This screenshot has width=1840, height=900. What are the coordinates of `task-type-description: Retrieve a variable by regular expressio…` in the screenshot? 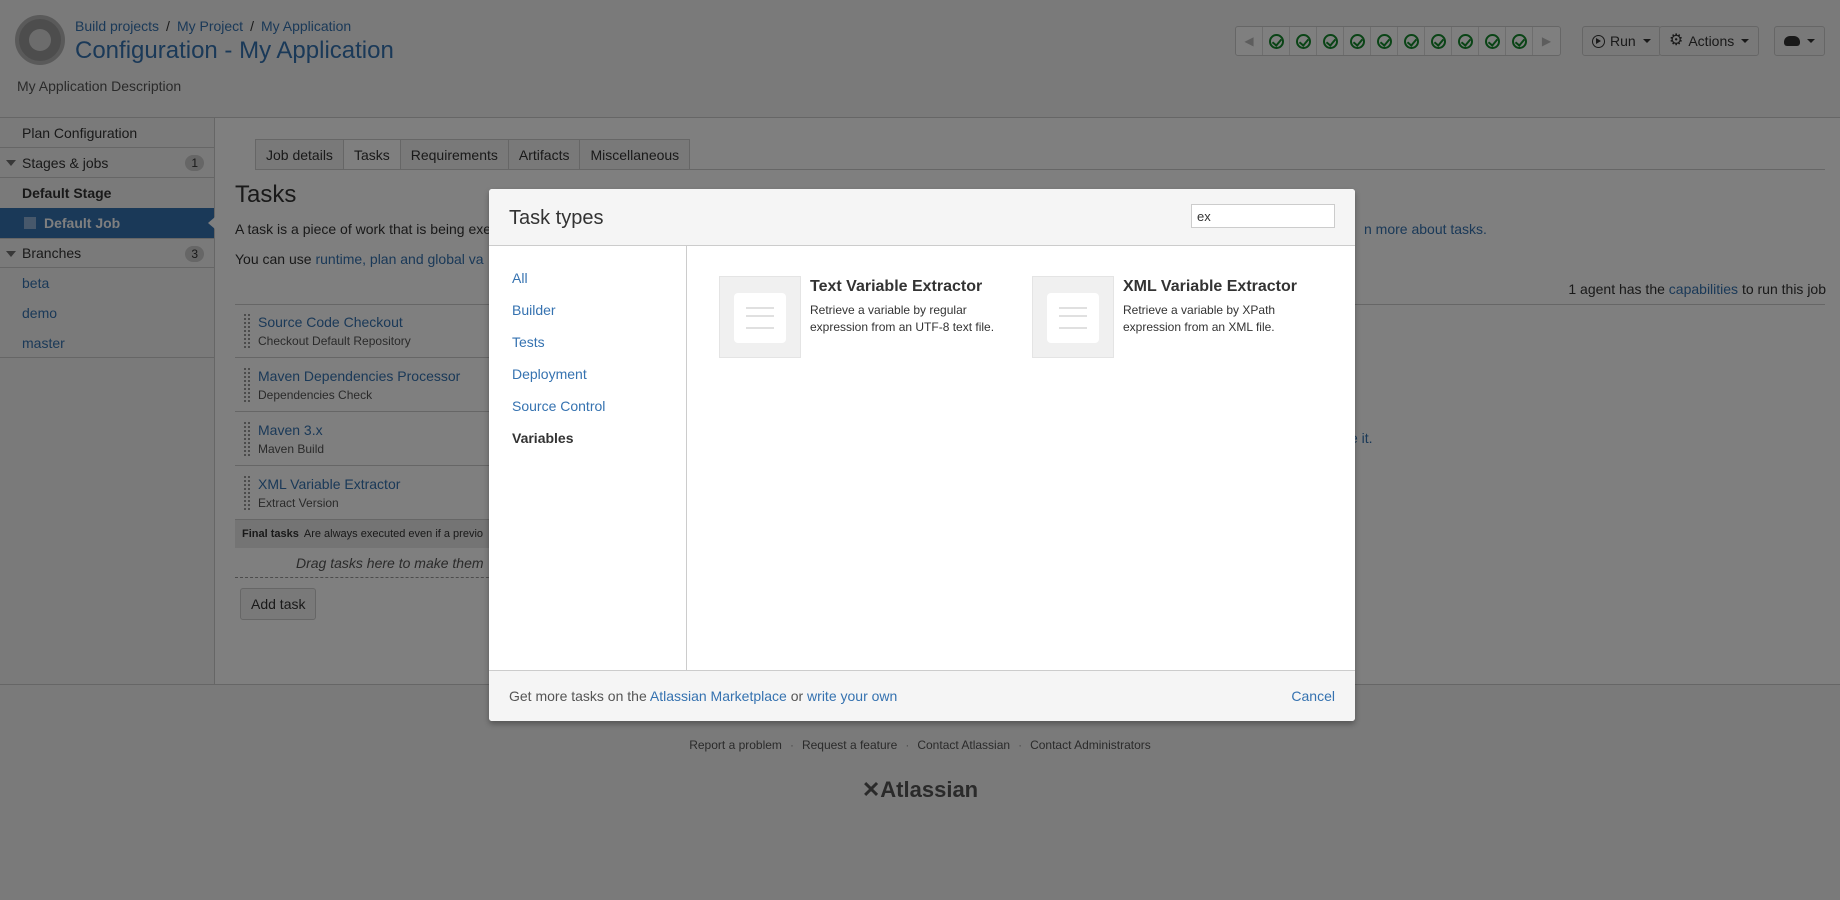 It's located at (902, 318).